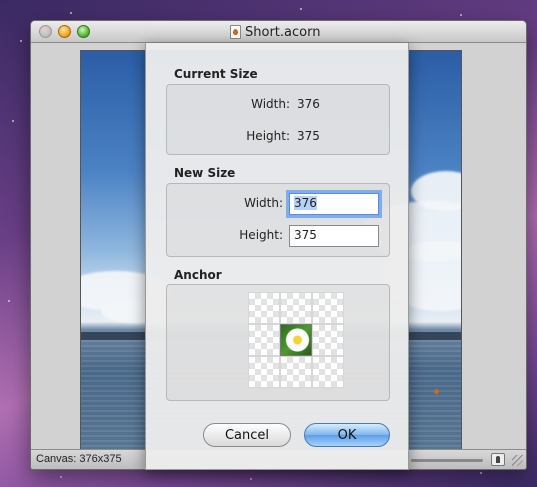 The height and width of the screenshot is (487, 537). I want to click on anchor-box, so click(278, 342).